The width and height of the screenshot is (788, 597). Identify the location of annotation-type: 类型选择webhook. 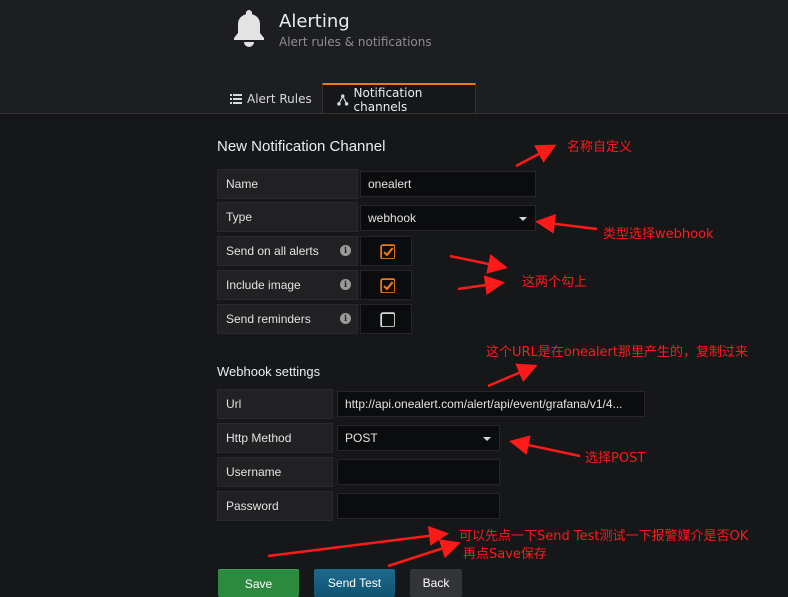
(658, 234).